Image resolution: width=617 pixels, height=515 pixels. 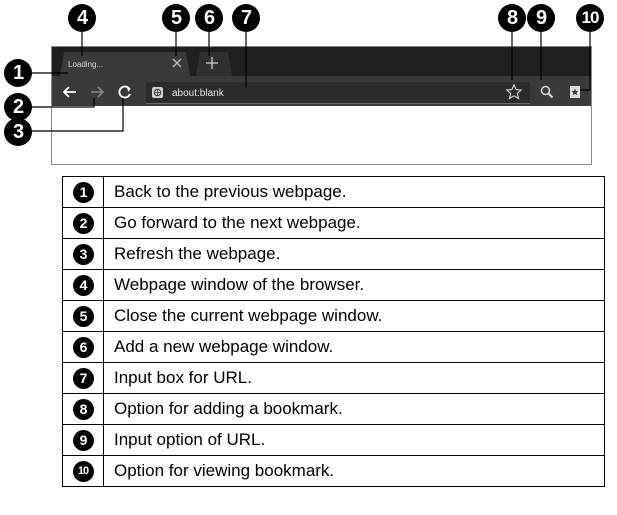 What do you see at coordinates (18, 107) in the screenshot?
I see `callout-2: 2` at bounding box center [18, 107].